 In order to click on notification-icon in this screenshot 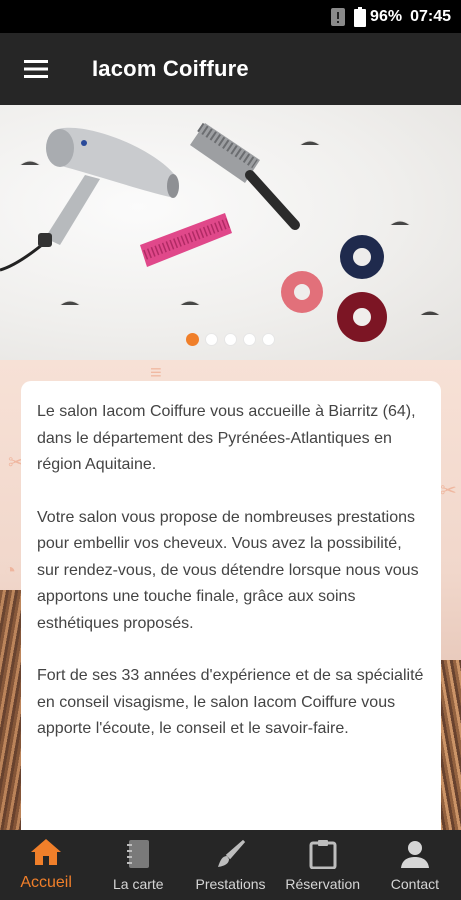, I will do `click(338, 17)`.